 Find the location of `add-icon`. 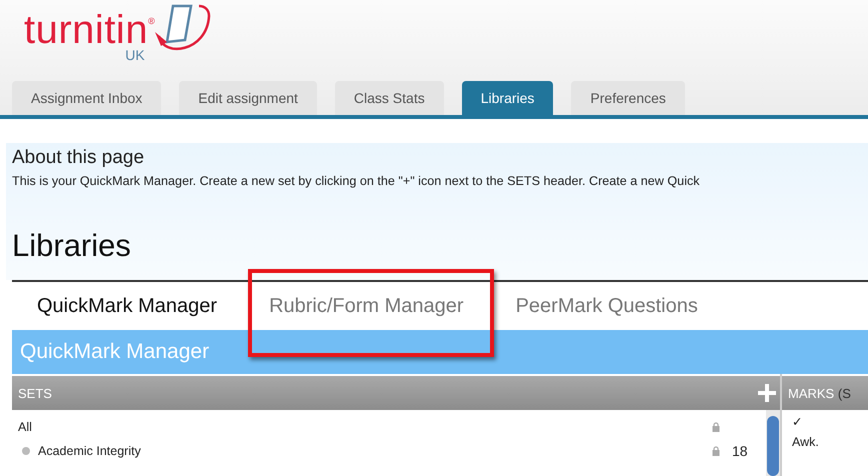

add-icon is located at coordinates (767, 393).